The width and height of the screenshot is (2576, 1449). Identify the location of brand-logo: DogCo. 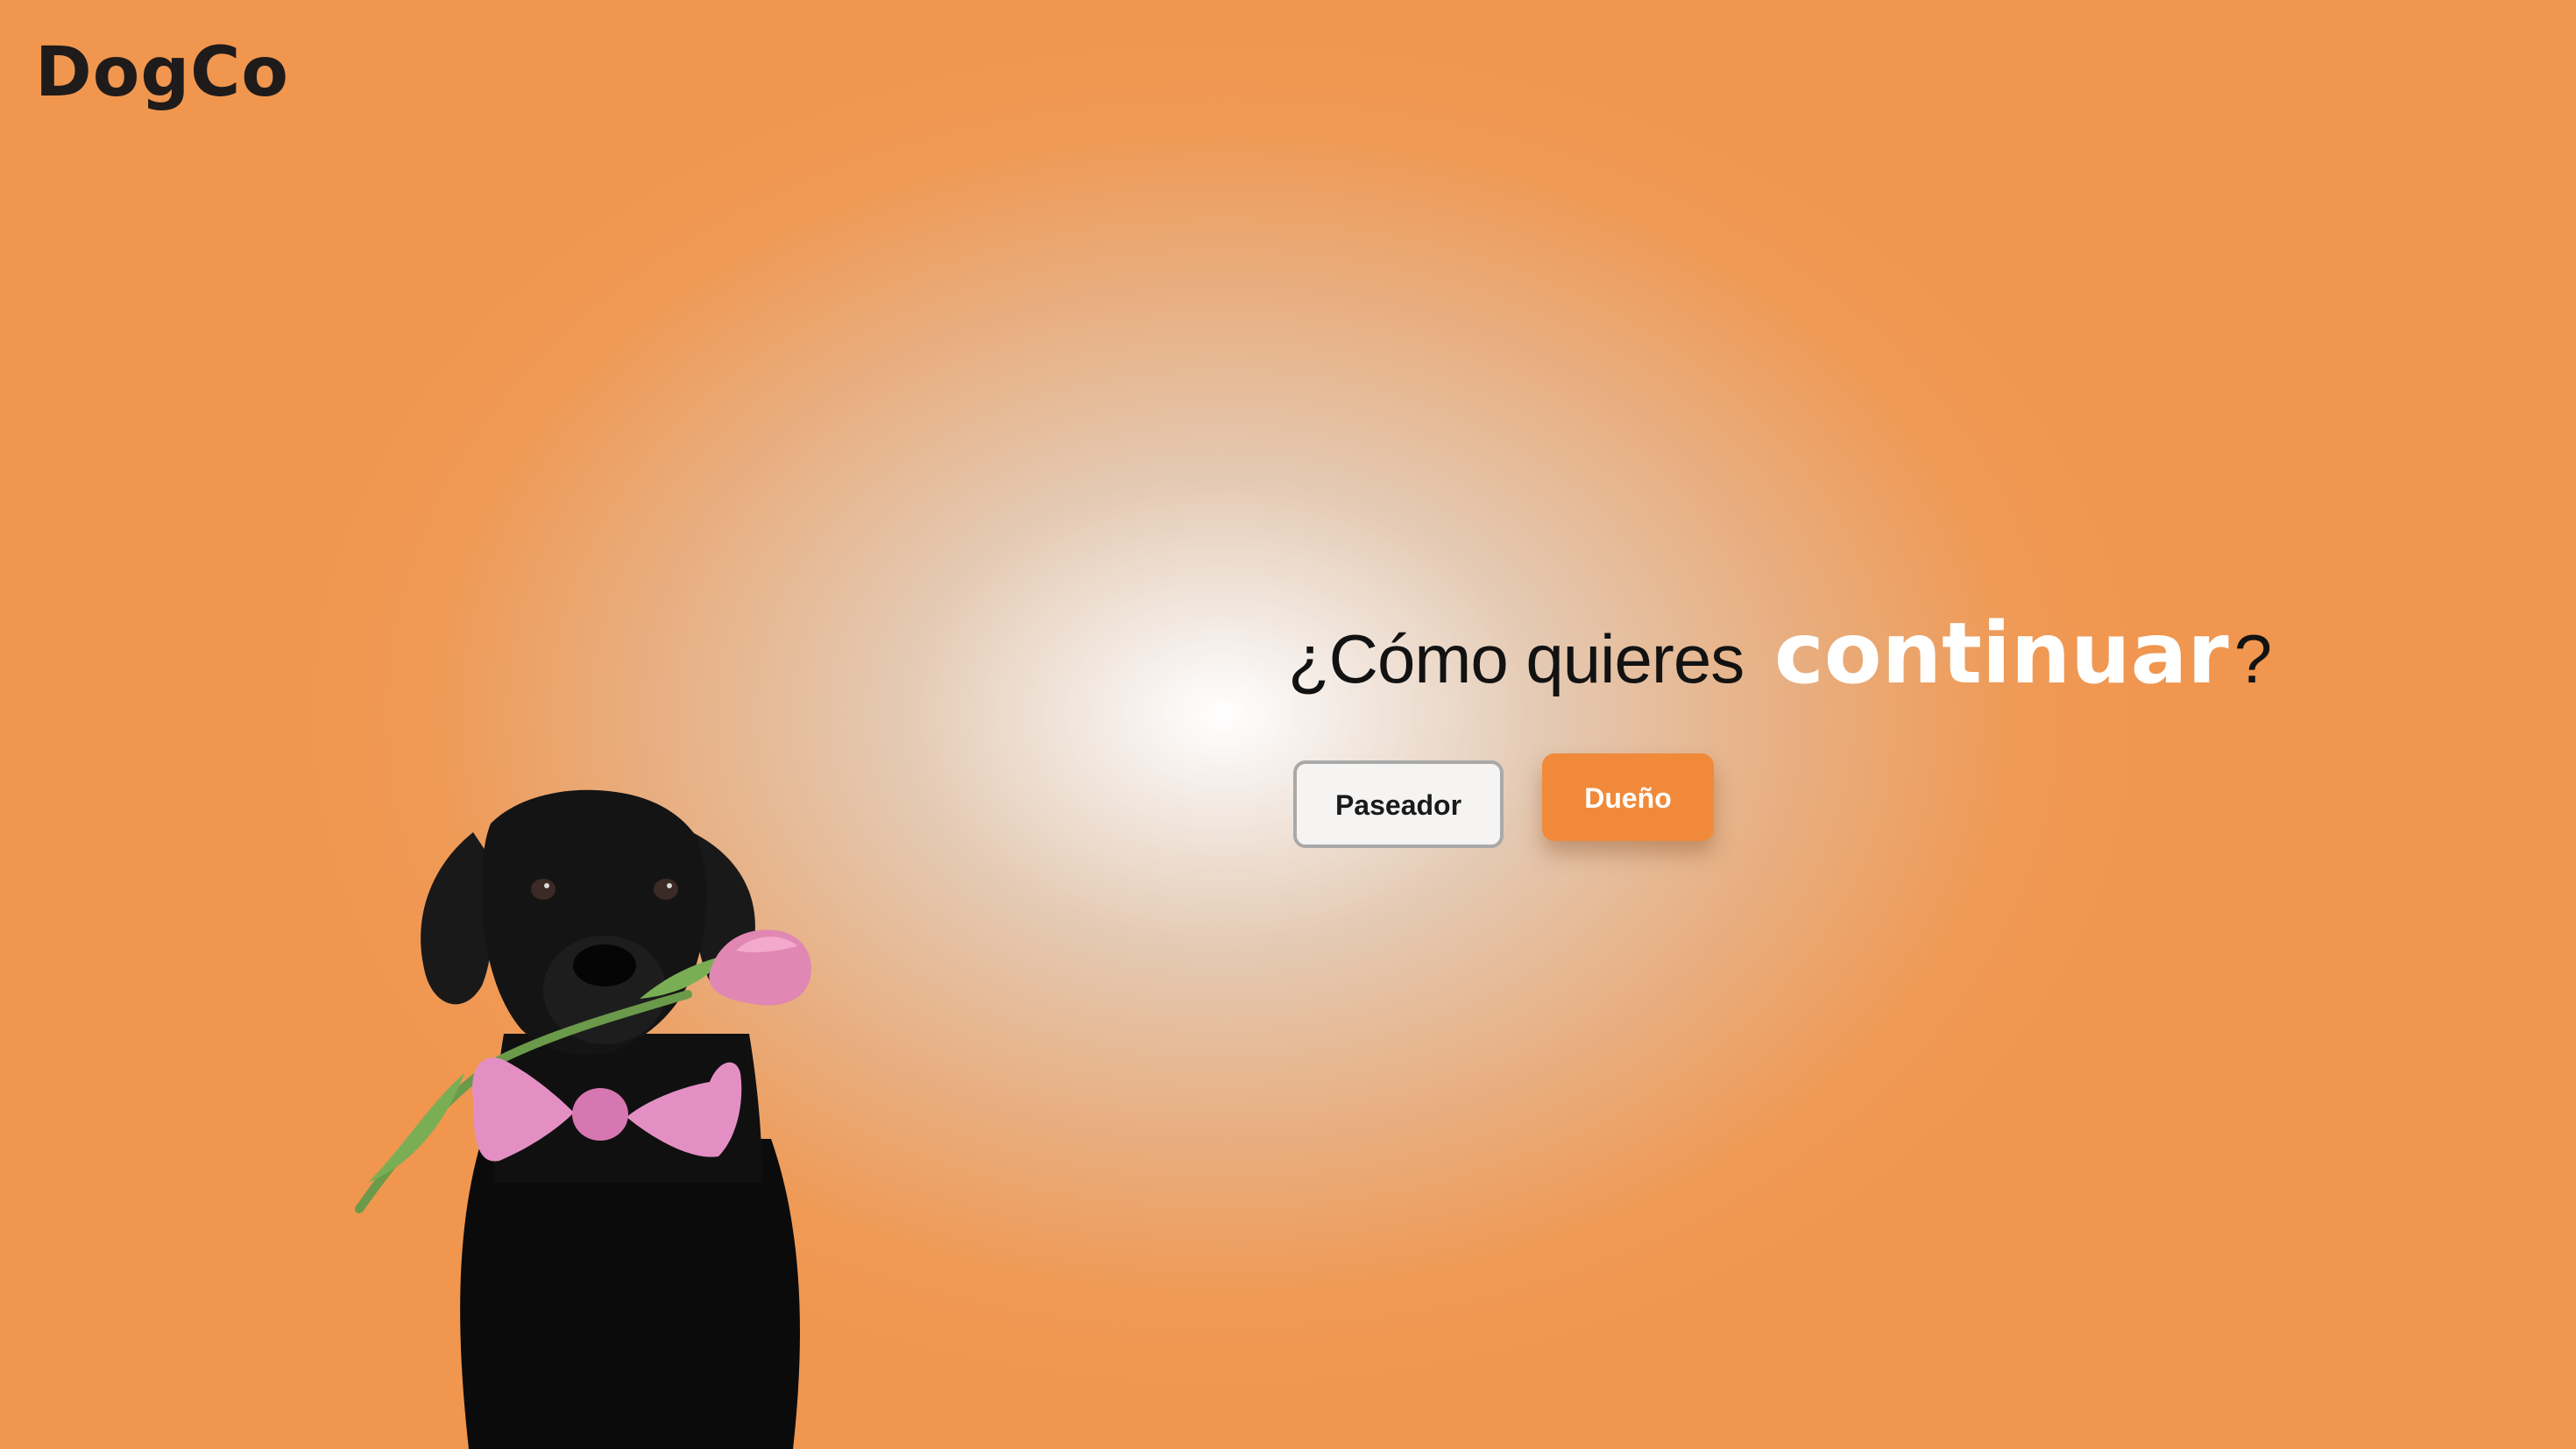
(162, 73).